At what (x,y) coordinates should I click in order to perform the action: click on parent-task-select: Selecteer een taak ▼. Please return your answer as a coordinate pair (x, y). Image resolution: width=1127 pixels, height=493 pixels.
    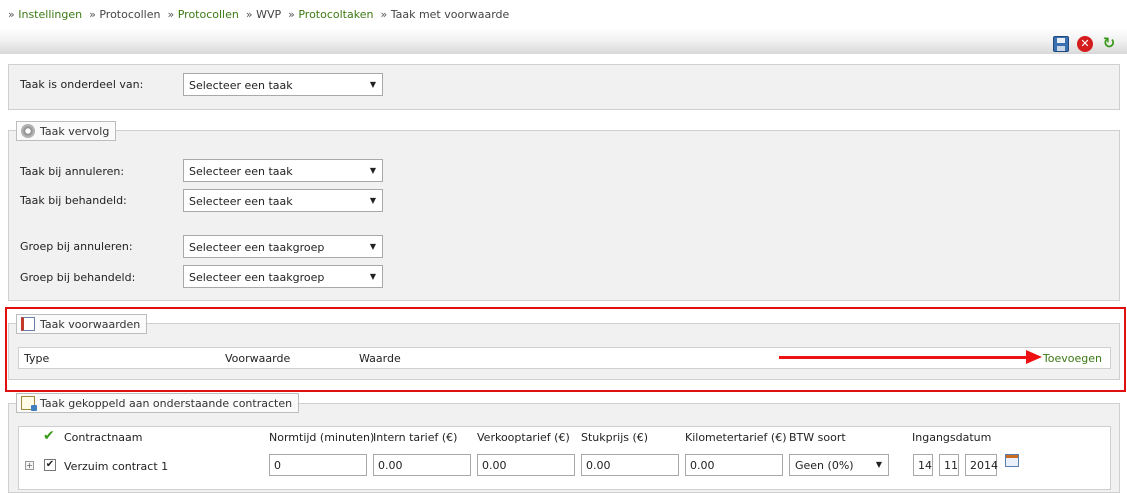
    Looking at the image, I should click on (283, 84).